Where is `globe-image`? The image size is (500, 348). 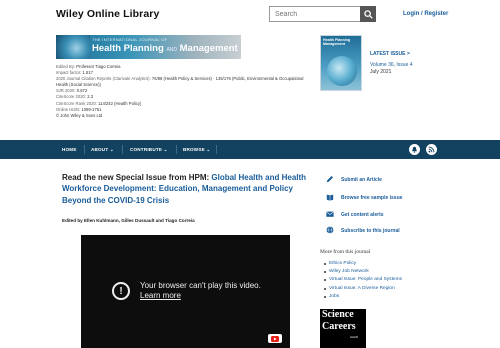 globe-image is located at coordinates (73, 47).